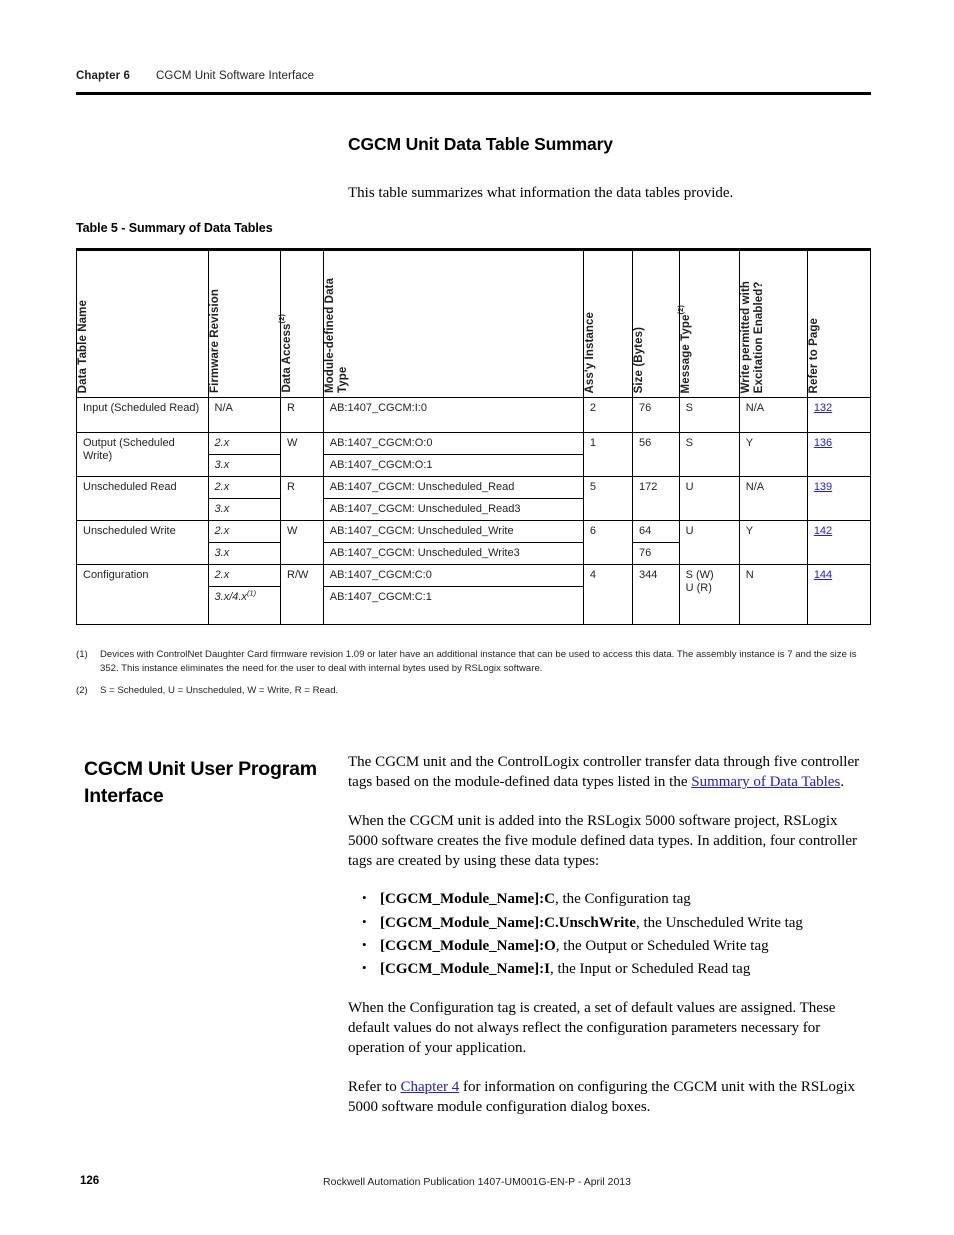  I want to click on running-header: Chapter 6 CGCM Unit Software Interface, so click(473, 76).